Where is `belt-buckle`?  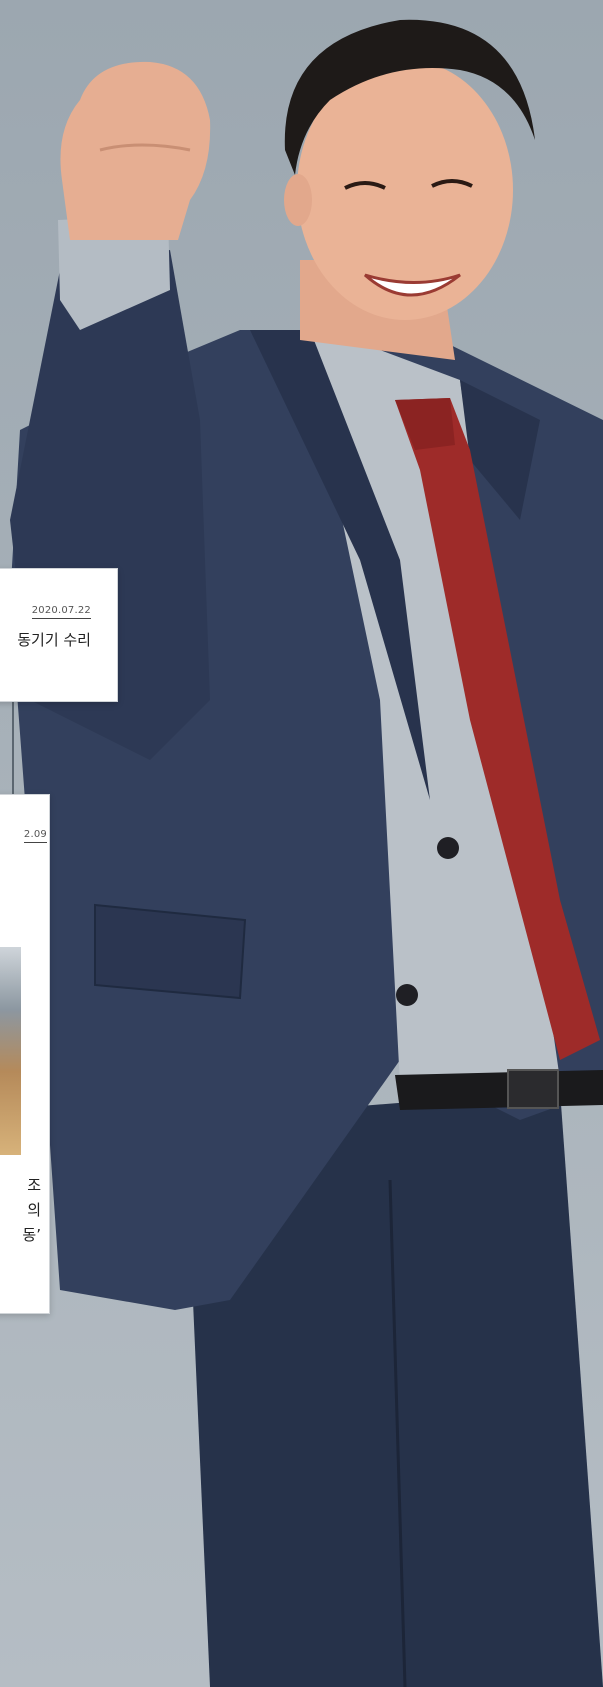
belt-buckle is located at coordinates (533, 1089).